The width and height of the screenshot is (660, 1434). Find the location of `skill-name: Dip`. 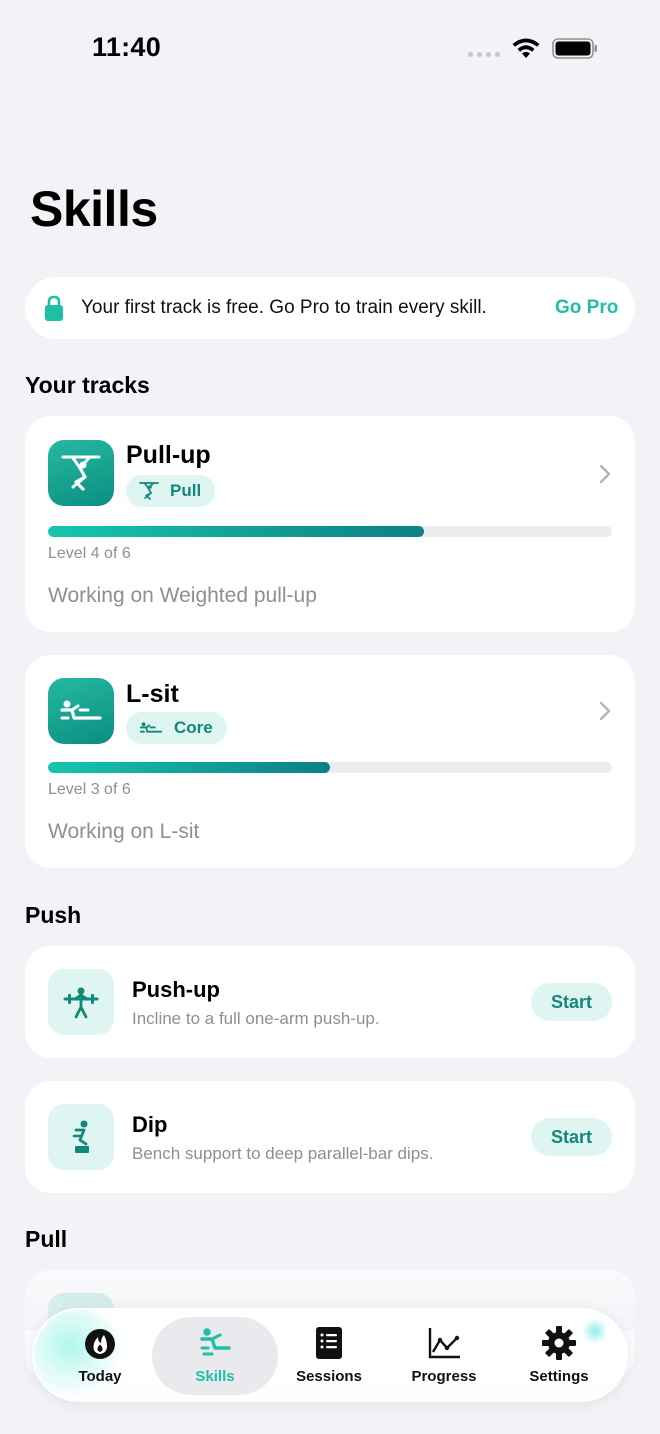

skill-name: Dip is located at coordinates (150, 1124).